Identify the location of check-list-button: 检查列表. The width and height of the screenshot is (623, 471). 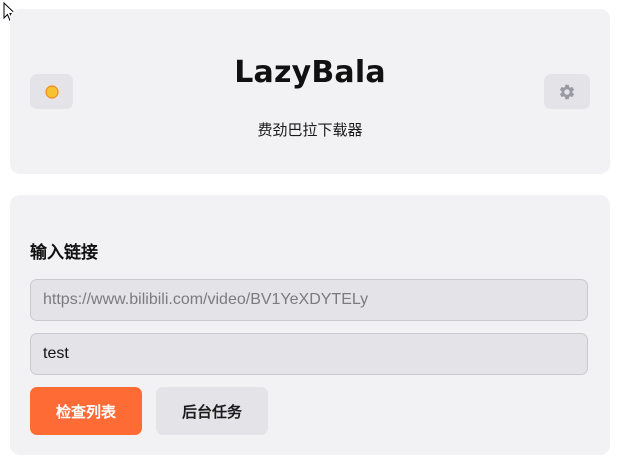
(86, 411).